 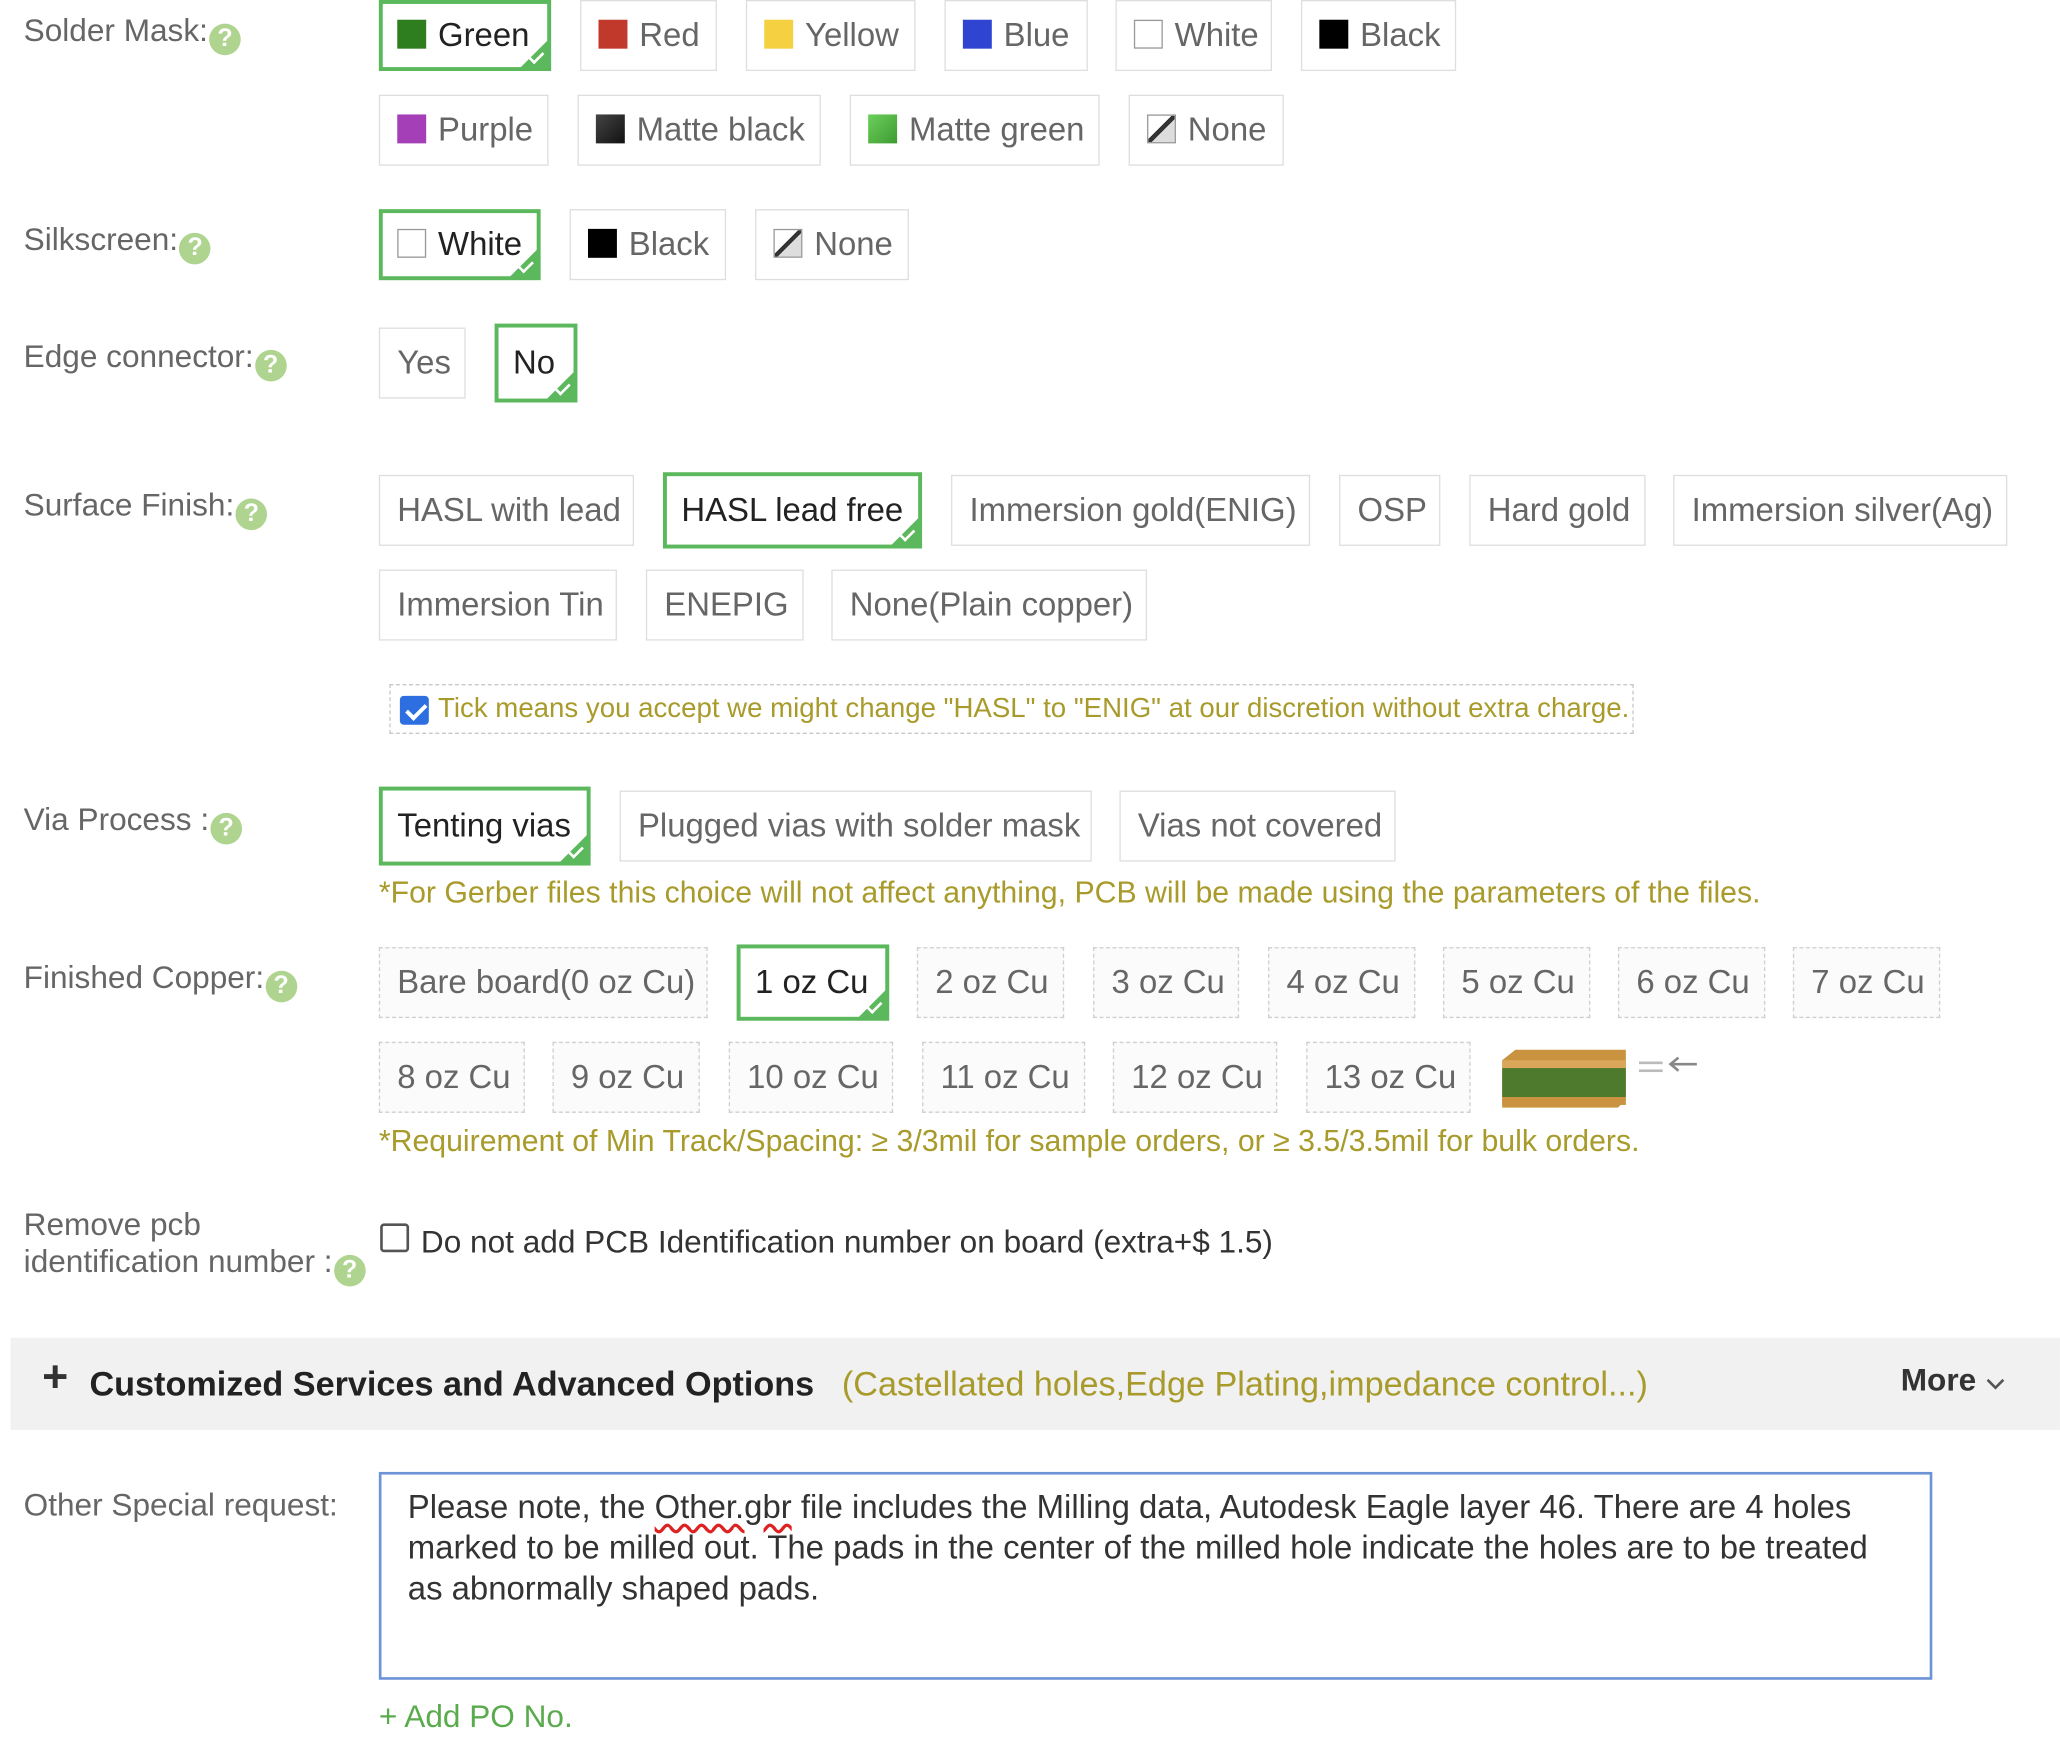 I want to click on copper-option-5oz: 5 oz Cu, so click(x=1516, y=983).